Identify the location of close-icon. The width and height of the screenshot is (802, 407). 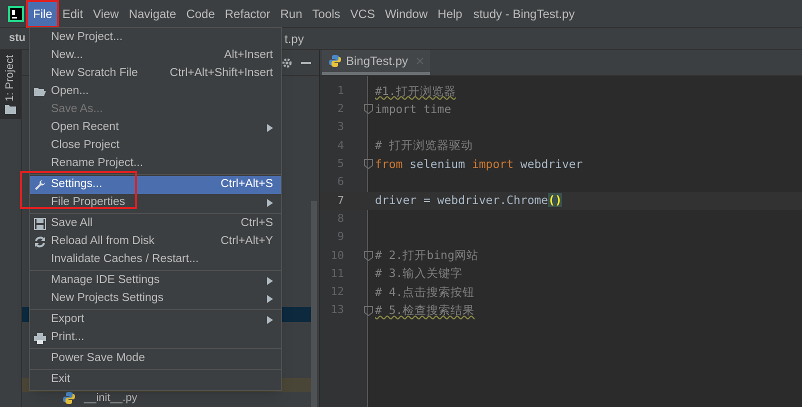
(420, 61).